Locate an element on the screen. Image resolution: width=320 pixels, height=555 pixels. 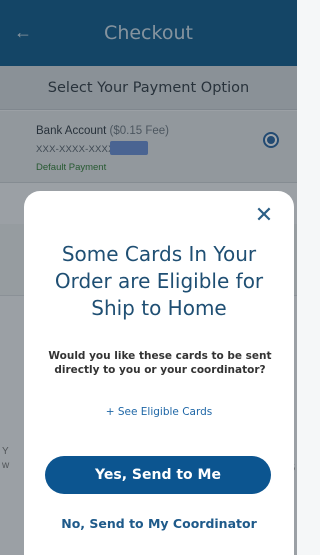
send-to-me-button: Yes, Send to Me is located at coordinates (158, 475).